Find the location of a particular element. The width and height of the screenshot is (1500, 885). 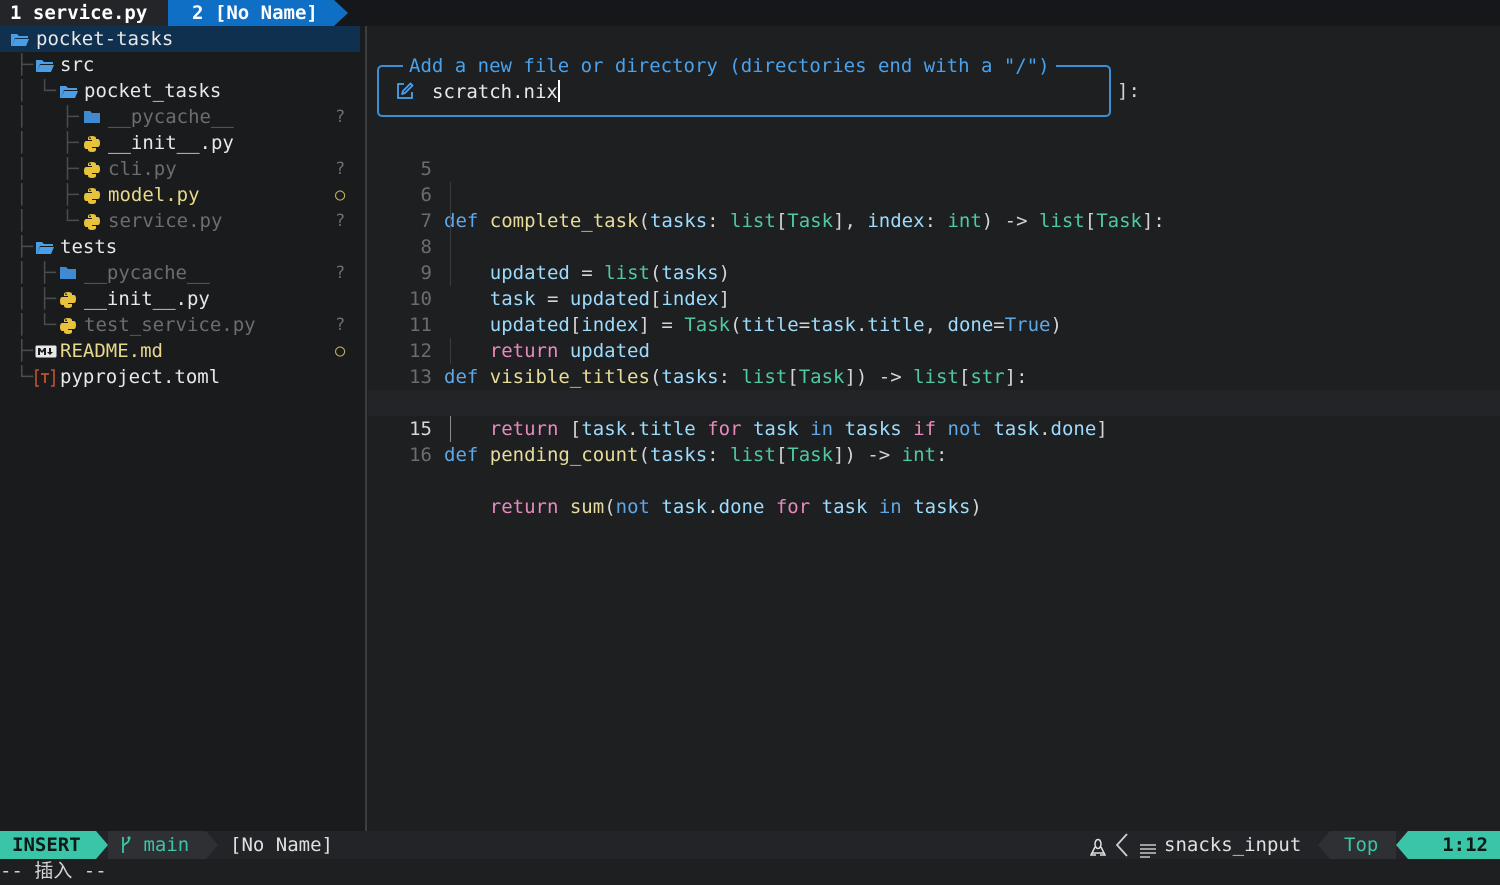

mode-indicator: INSERT is located at coordinates (48, 845).